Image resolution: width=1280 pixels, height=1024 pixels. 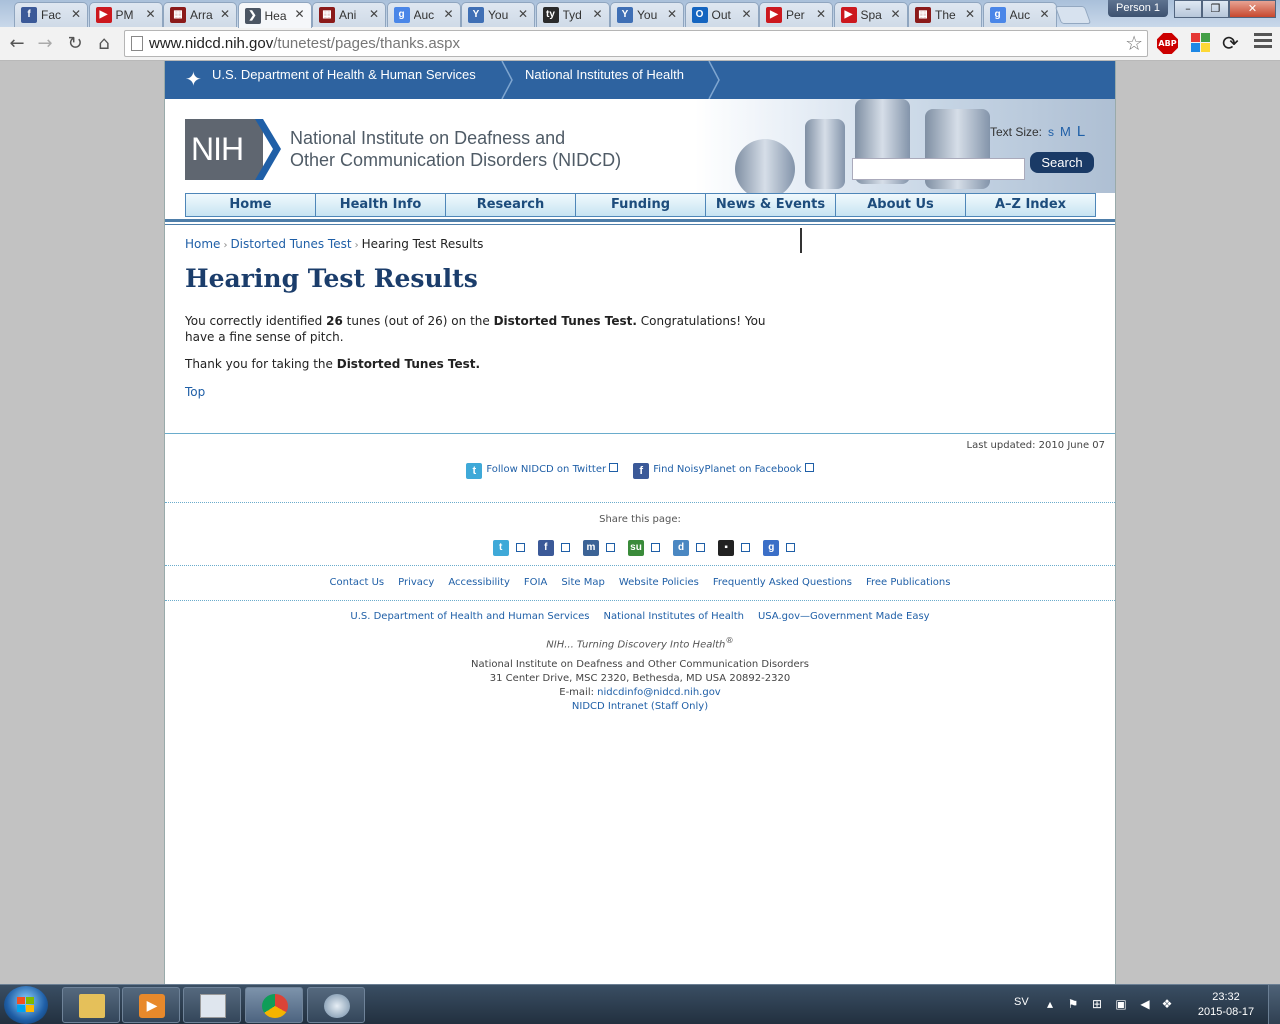 I want to click on nih-logo: NIH, so click(x=233, y=149).